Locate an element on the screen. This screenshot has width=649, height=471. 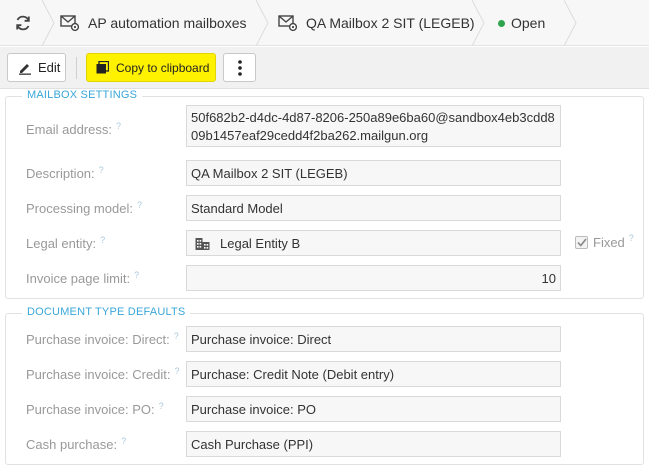
breadcrumb-label: QA Mailbox 2 SIT (LEGEB) is located at coordinates (390, 23).